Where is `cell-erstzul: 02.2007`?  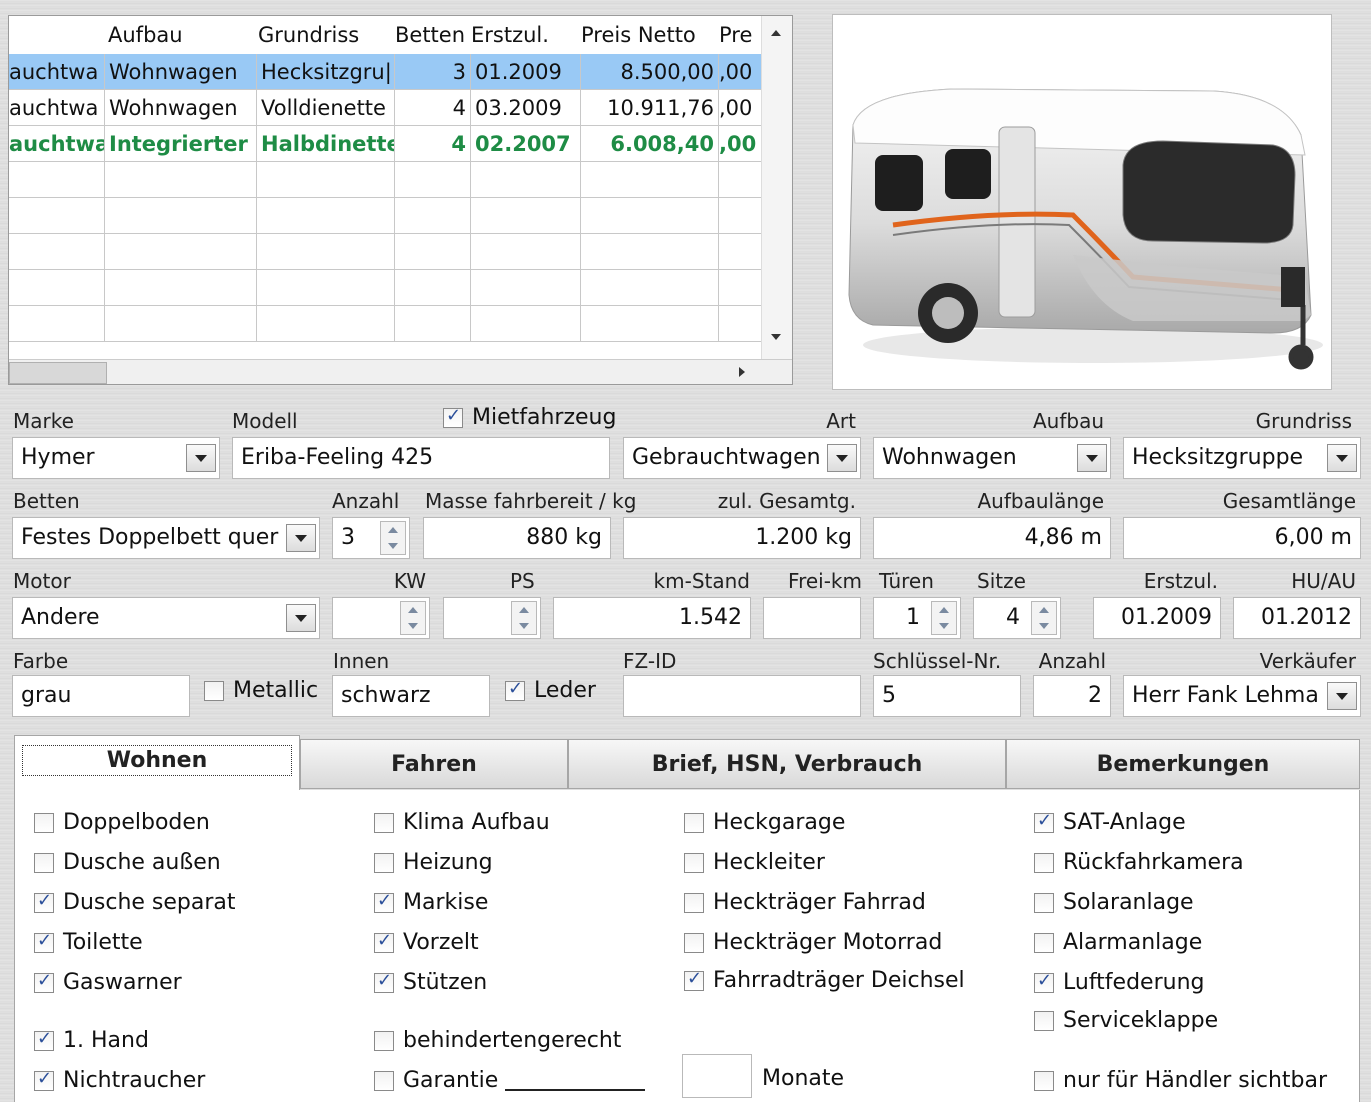
cell-erstzul: 02.2007 is located at coordinates (526, 144).